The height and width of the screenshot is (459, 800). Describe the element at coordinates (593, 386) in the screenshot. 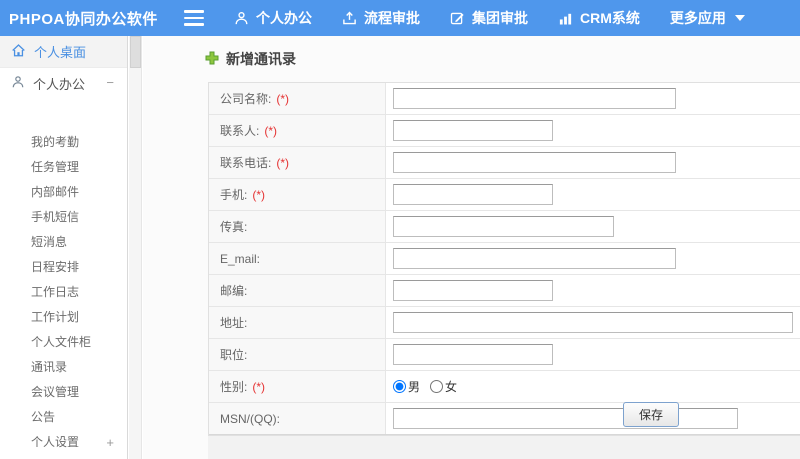

I see `gender-field-cell: 男女` at that location.